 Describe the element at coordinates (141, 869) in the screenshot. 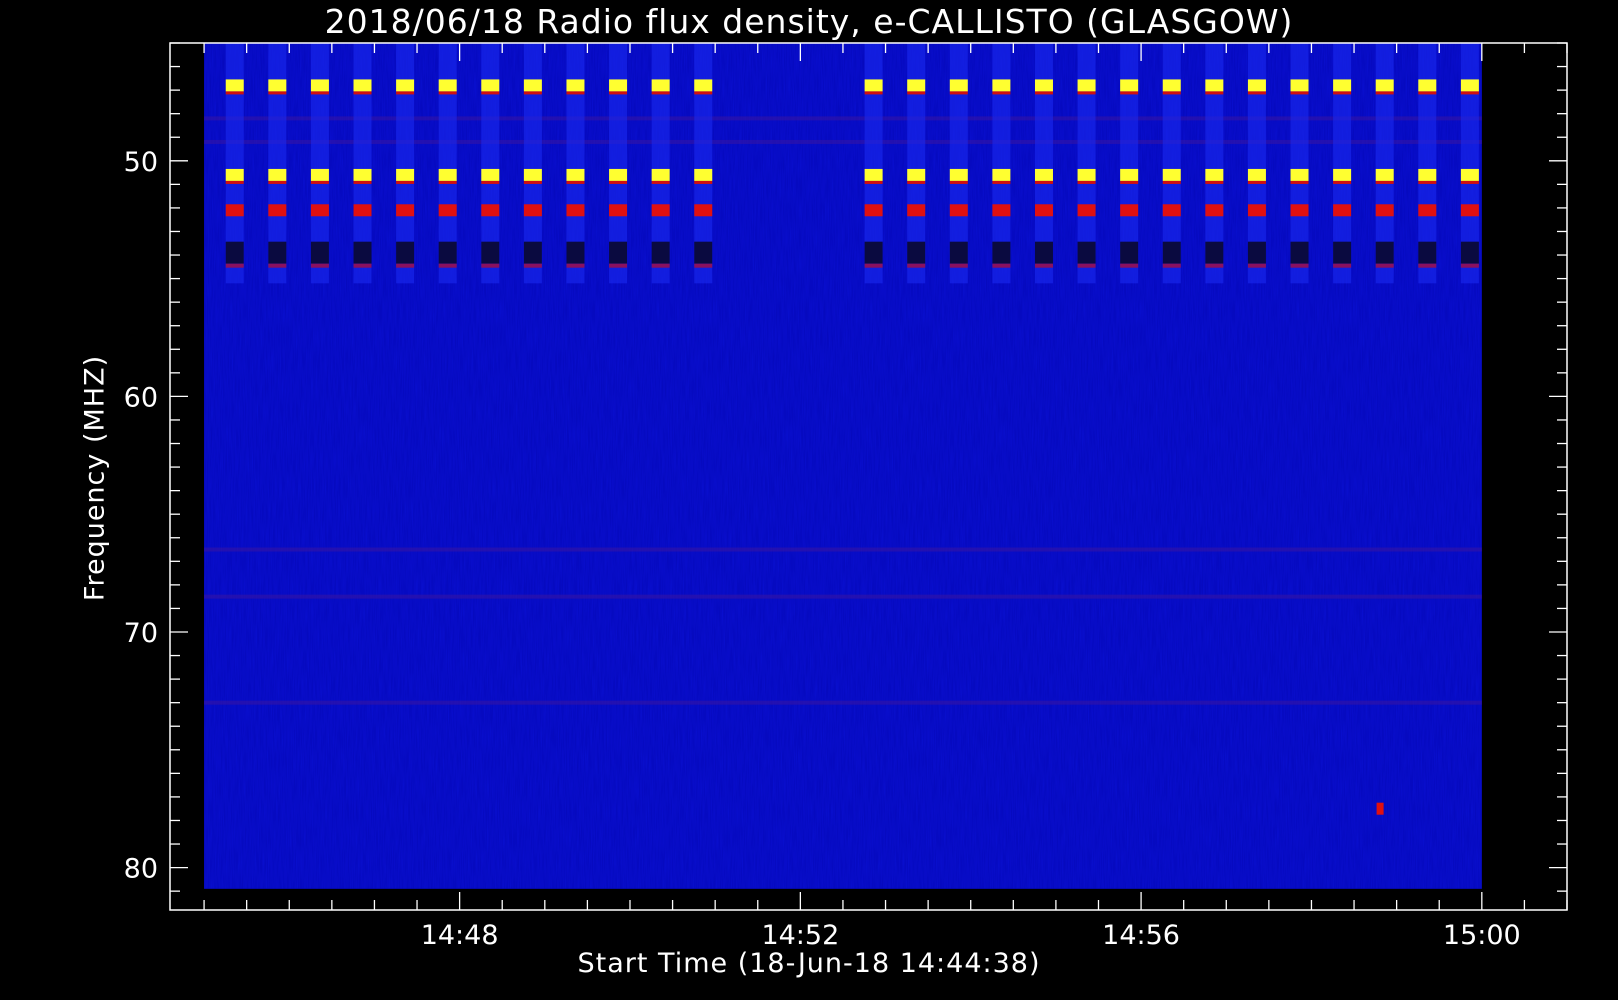

I see `y-tick-label: 80` at that location.